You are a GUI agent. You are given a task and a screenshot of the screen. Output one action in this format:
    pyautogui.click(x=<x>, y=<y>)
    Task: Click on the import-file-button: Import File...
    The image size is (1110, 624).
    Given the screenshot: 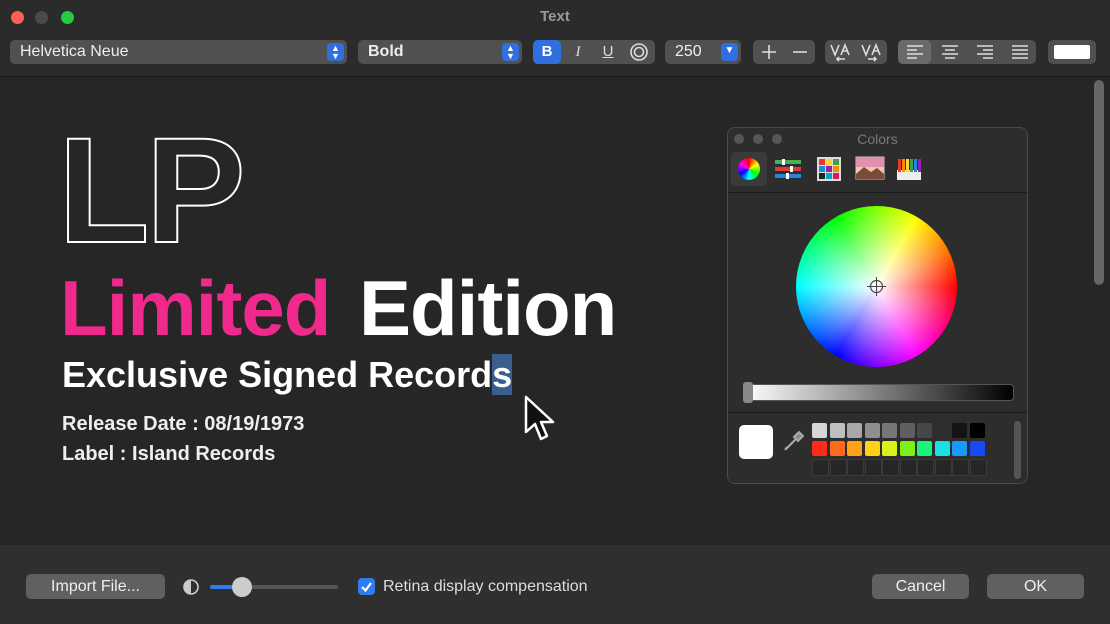 What is the action you would take?
    pyautogui.click(x=95, y=586)
    